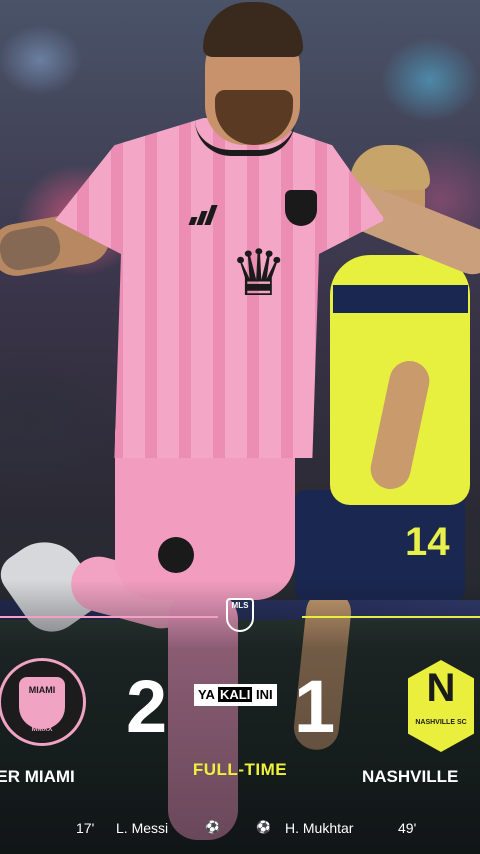  I want to click on away-score: 1, so click(315, 706).